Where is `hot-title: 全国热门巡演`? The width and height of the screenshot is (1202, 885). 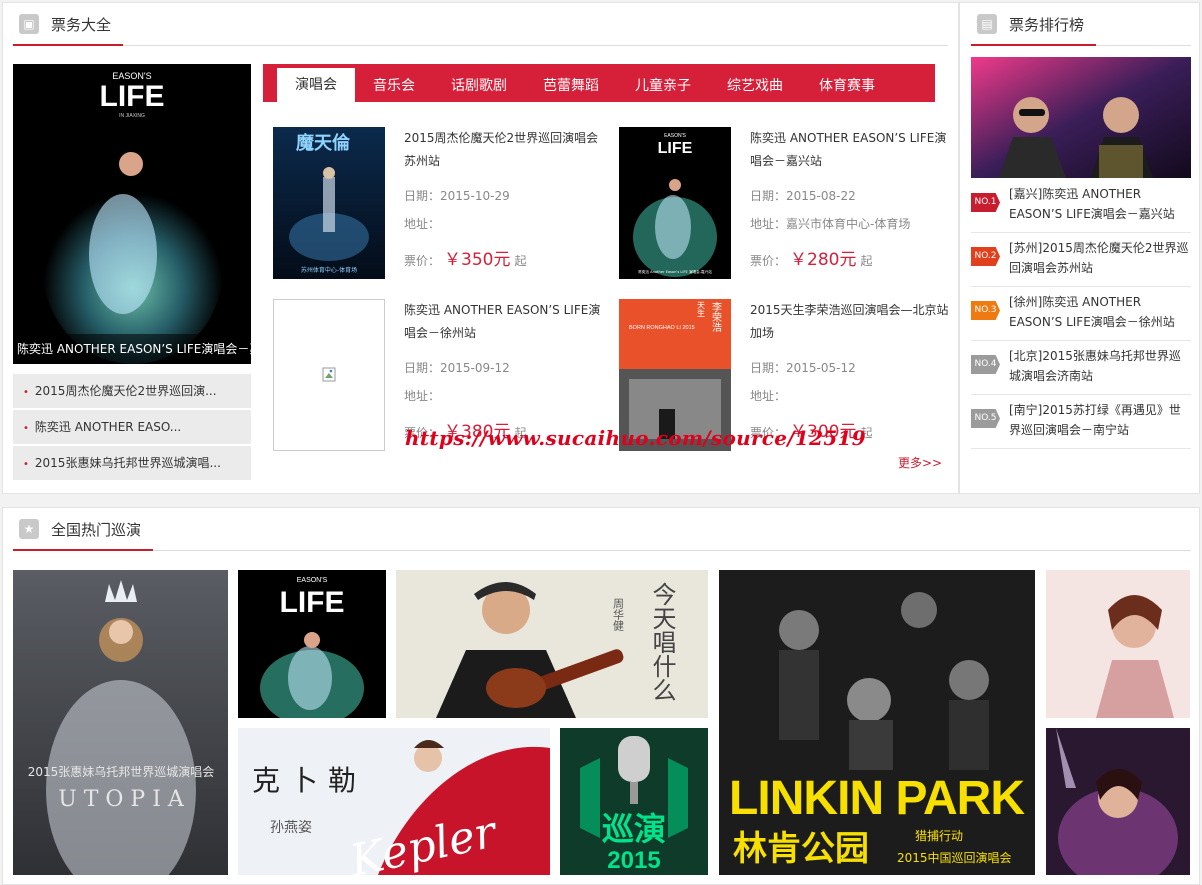 hot-title: 全国热门巡演 is located at coordinates (96, 529).